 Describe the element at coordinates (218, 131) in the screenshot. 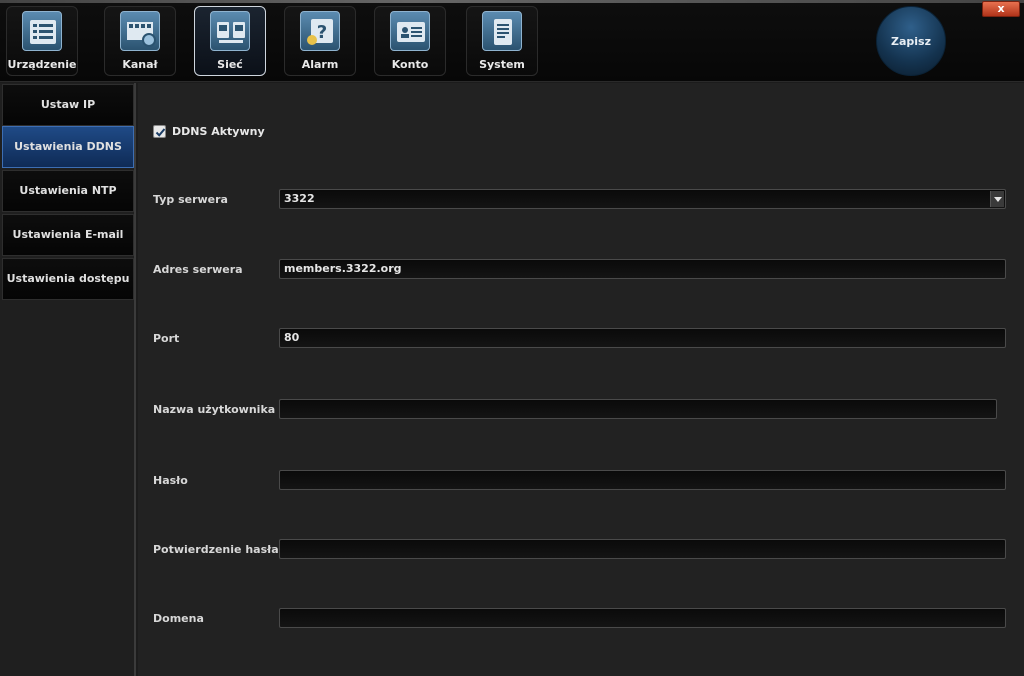

I see `ddns-enabled-label: DDNS Aktywny` at that location.